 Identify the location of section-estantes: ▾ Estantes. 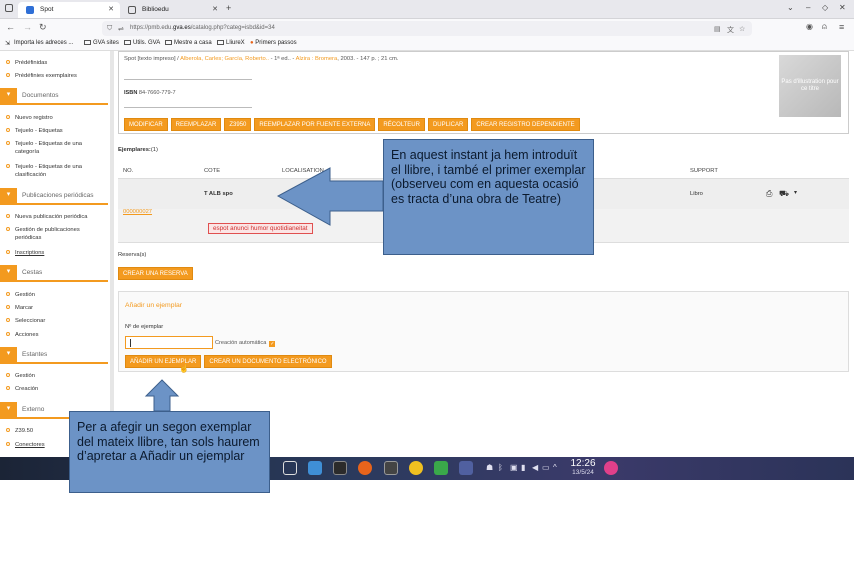
(54, 355).